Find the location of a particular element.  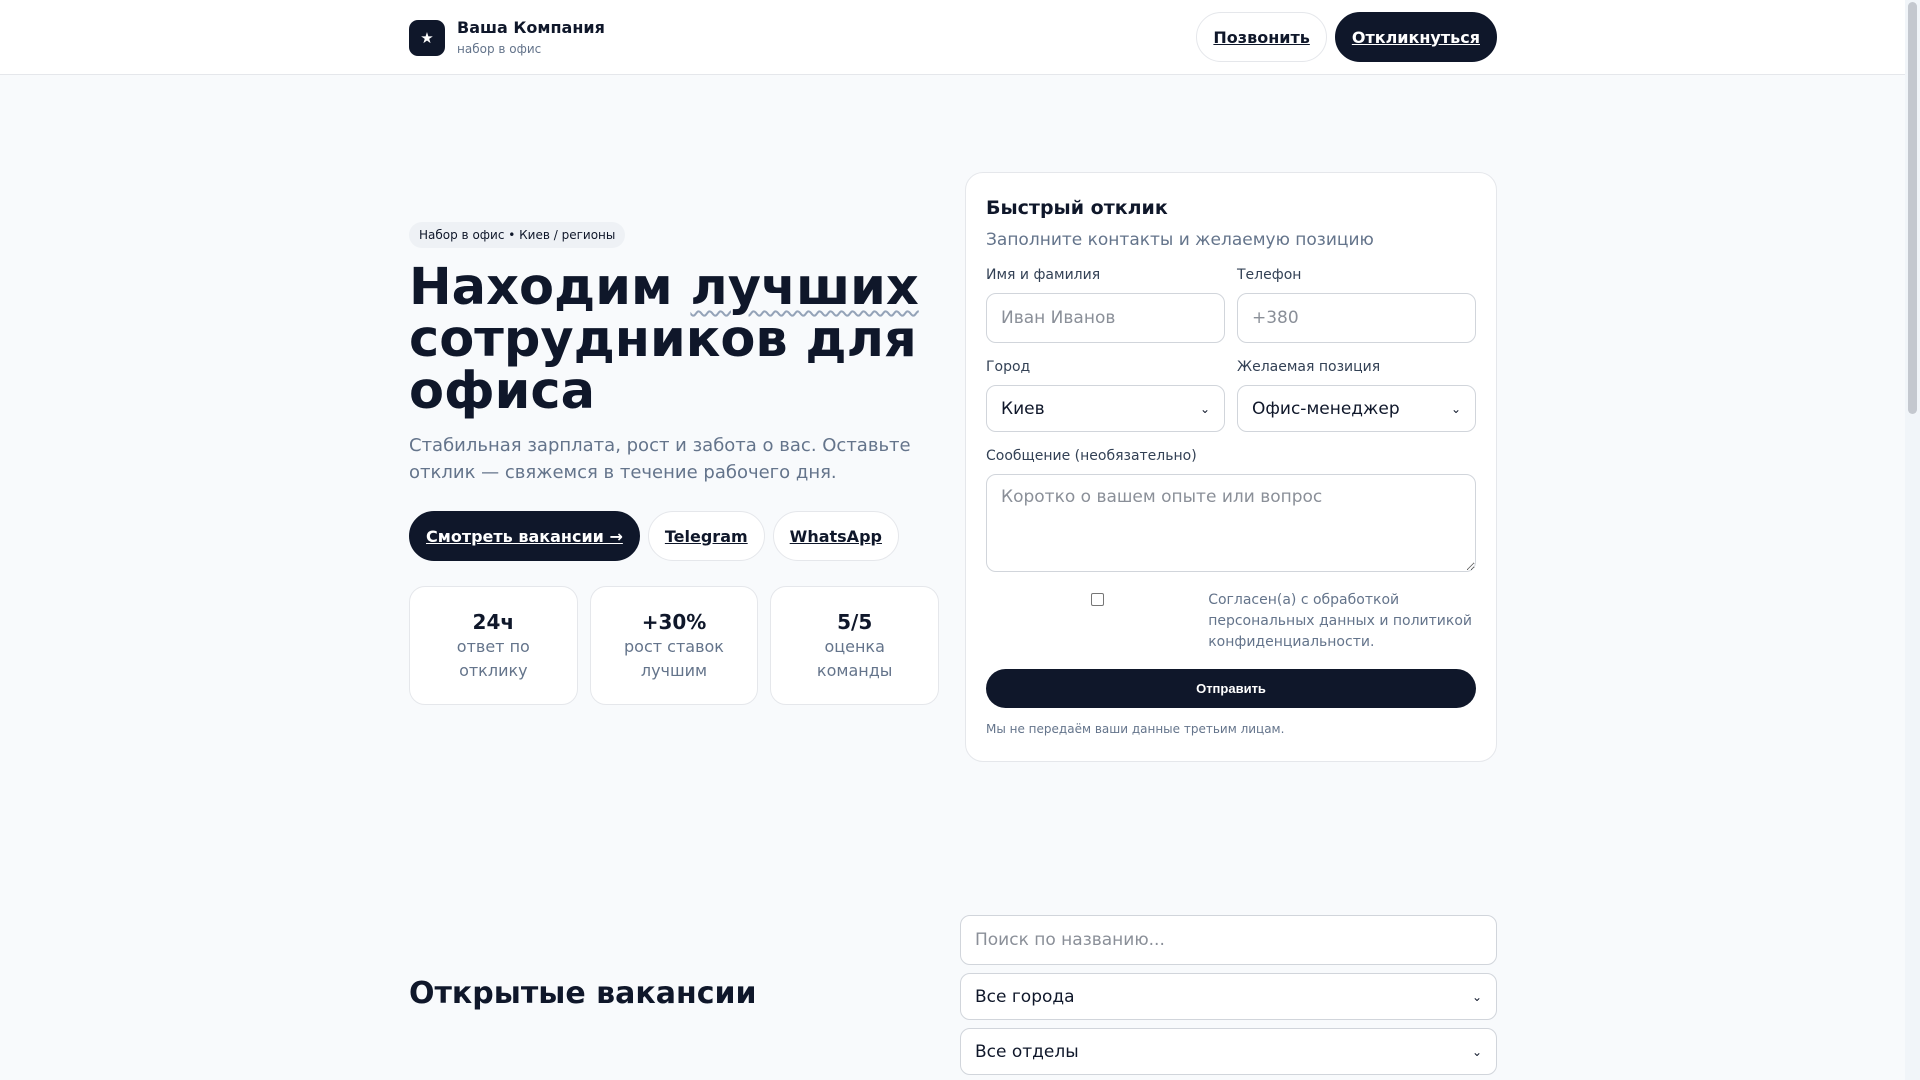

page-scrollbar is located at coordinates (1912, 540).